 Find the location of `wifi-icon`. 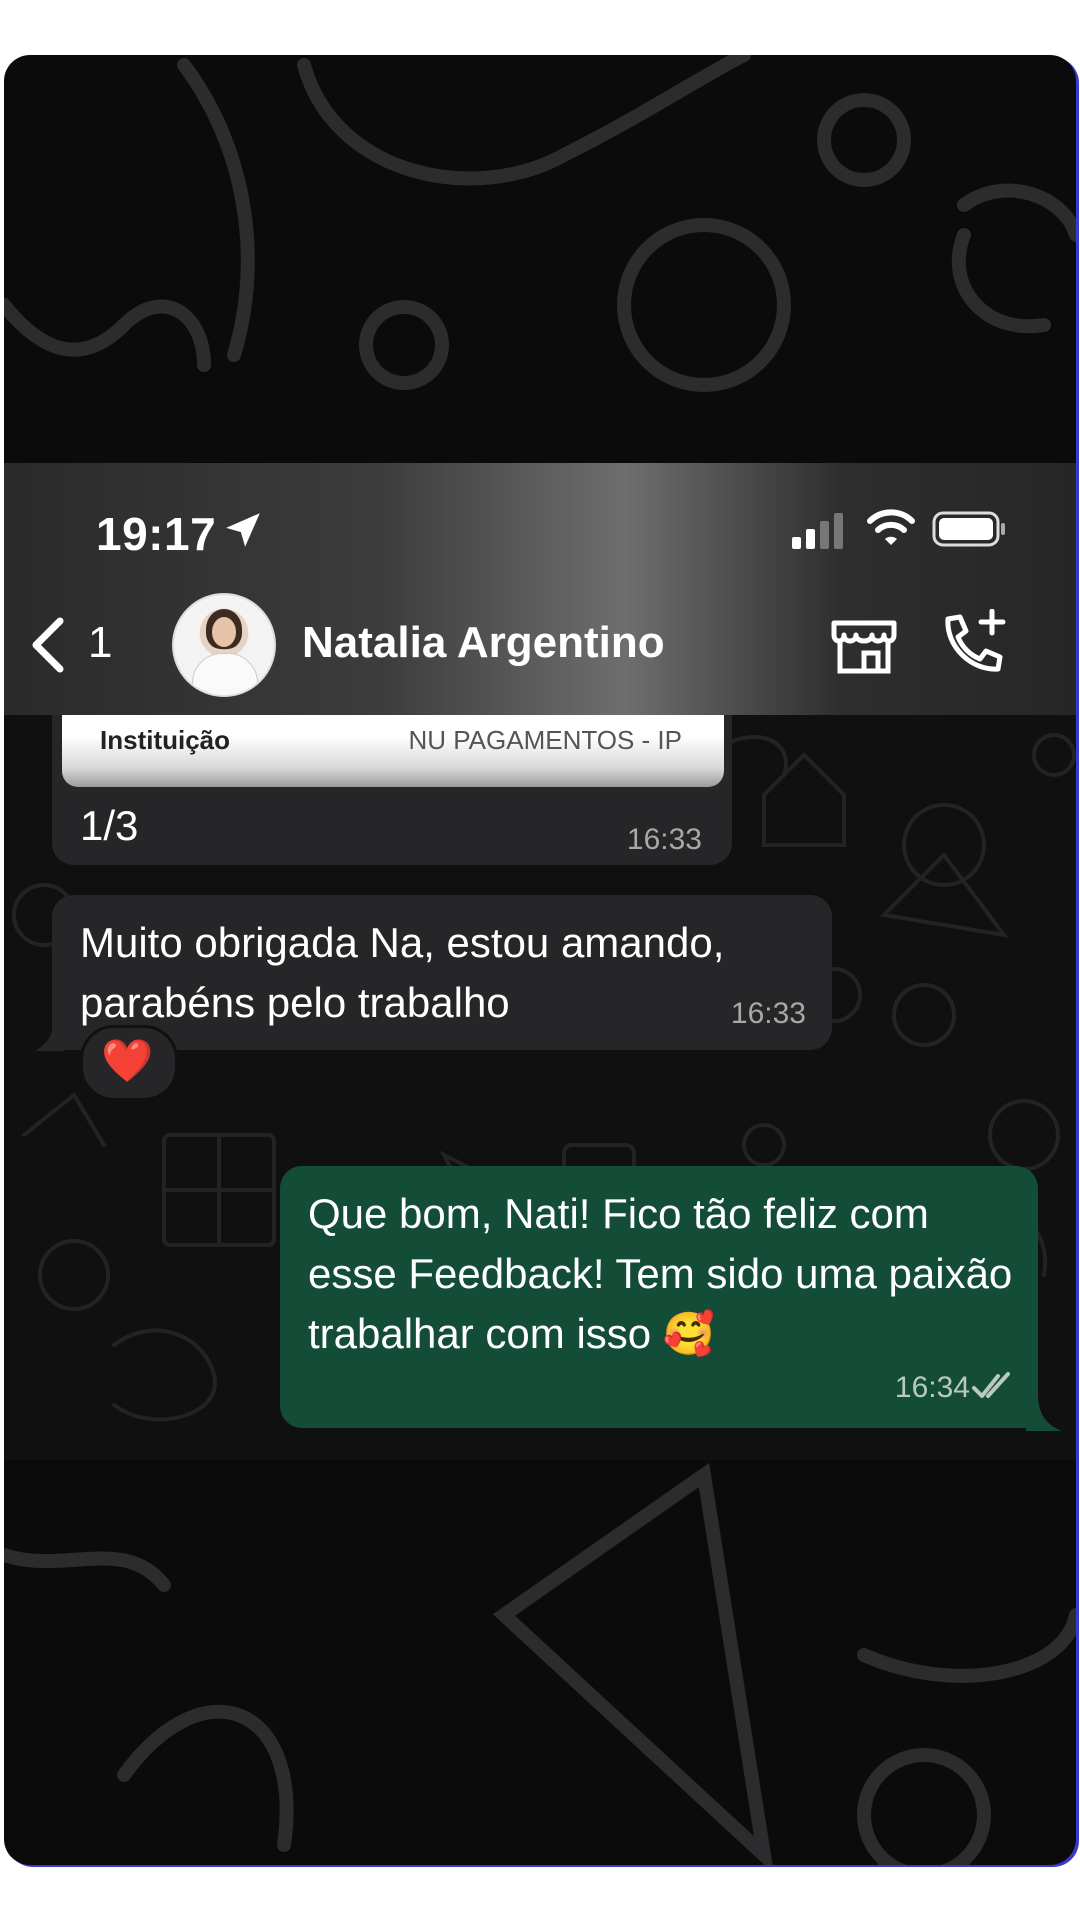

wifi-icon is located at coordinates (891, 527).